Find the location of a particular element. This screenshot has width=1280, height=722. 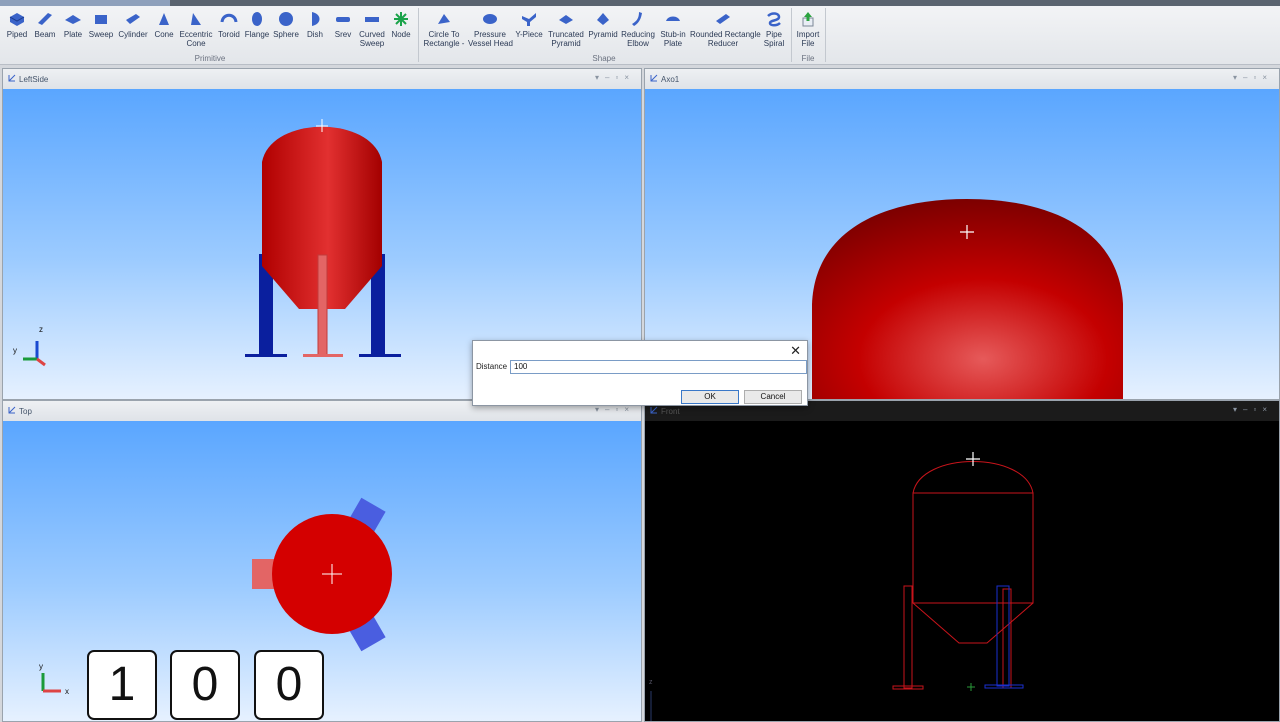

keystroke-key: 1 is located at coordinates (122, 685).